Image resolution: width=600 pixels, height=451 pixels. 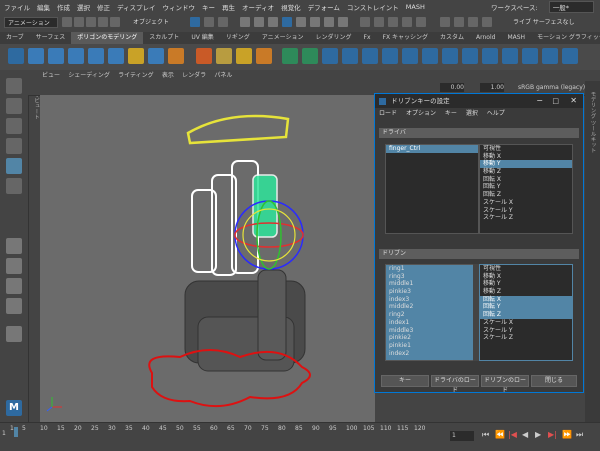 I want to click on render-icon, so click(x=459, y=22).